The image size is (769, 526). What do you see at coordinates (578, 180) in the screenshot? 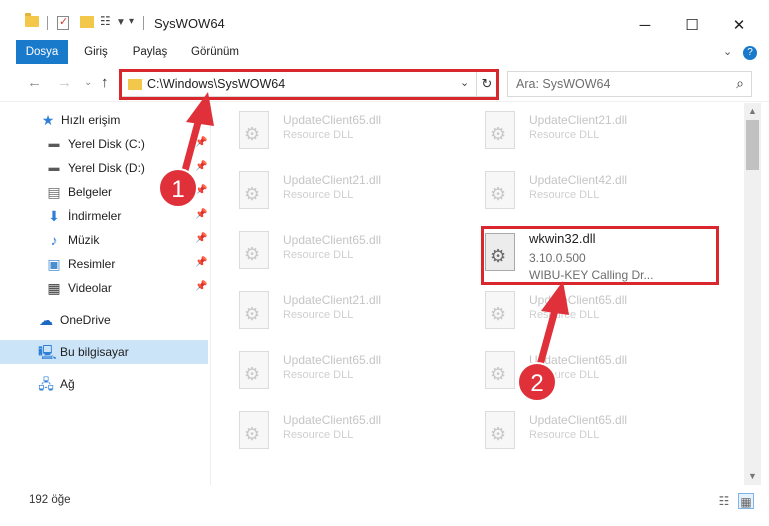
I see `file-name: UpdateClient42.dll` at bounding box center [578, 180].